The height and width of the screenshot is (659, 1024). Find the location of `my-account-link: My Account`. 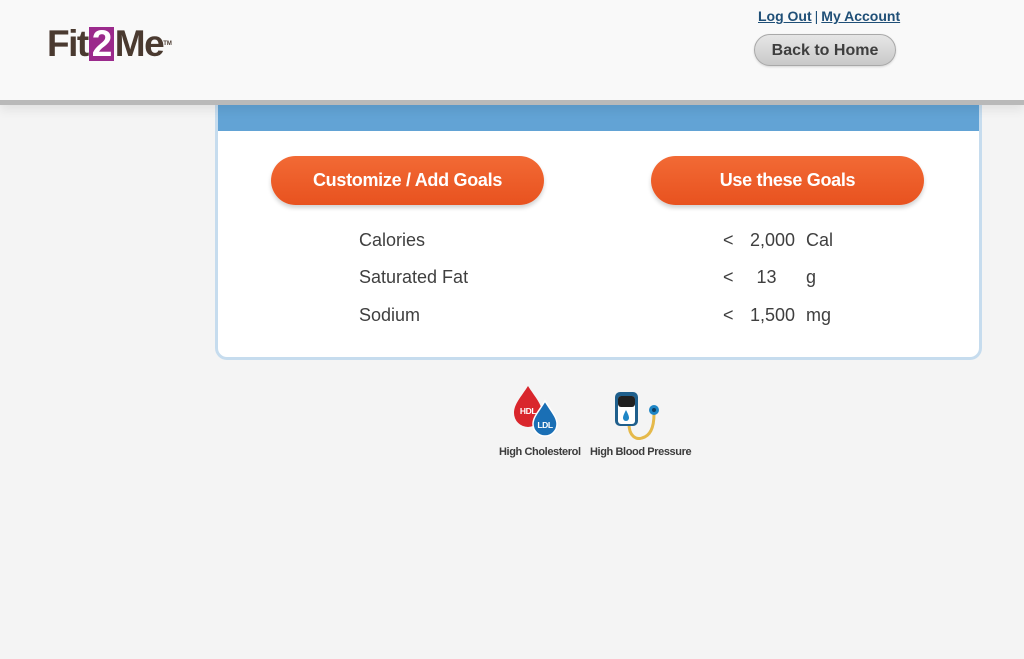

my-account-link: My Account is located at coordinates (860, 16).